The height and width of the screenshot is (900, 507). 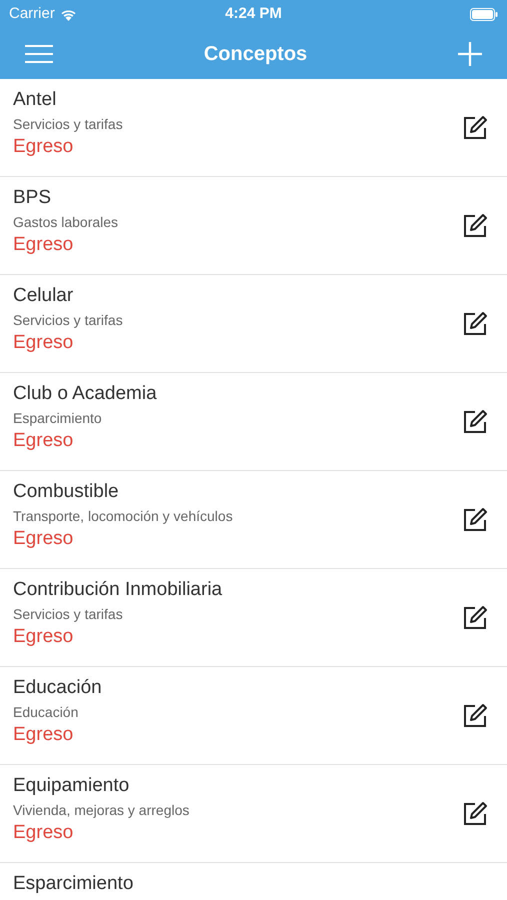 I want to click on concept-category: Gastos laborales, so click(x=66, y=222).